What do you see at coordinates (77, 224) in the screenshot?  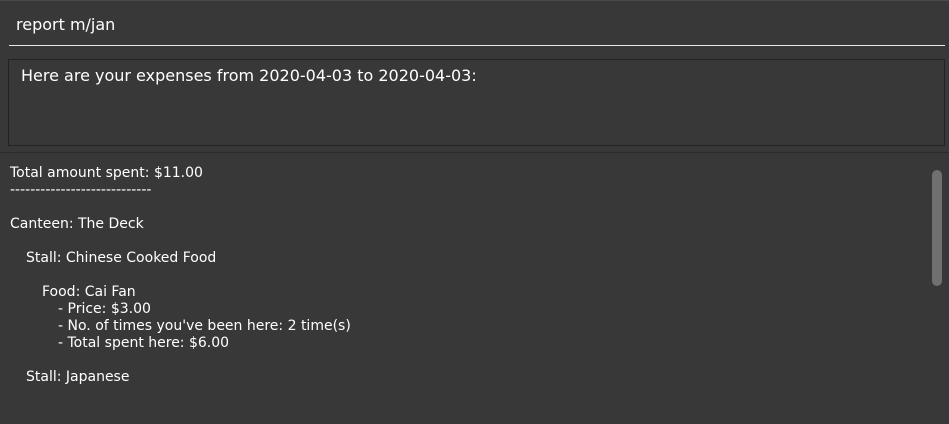 I see `canteen-label: Canteen: The Deck` at bounding box center [77, 224].